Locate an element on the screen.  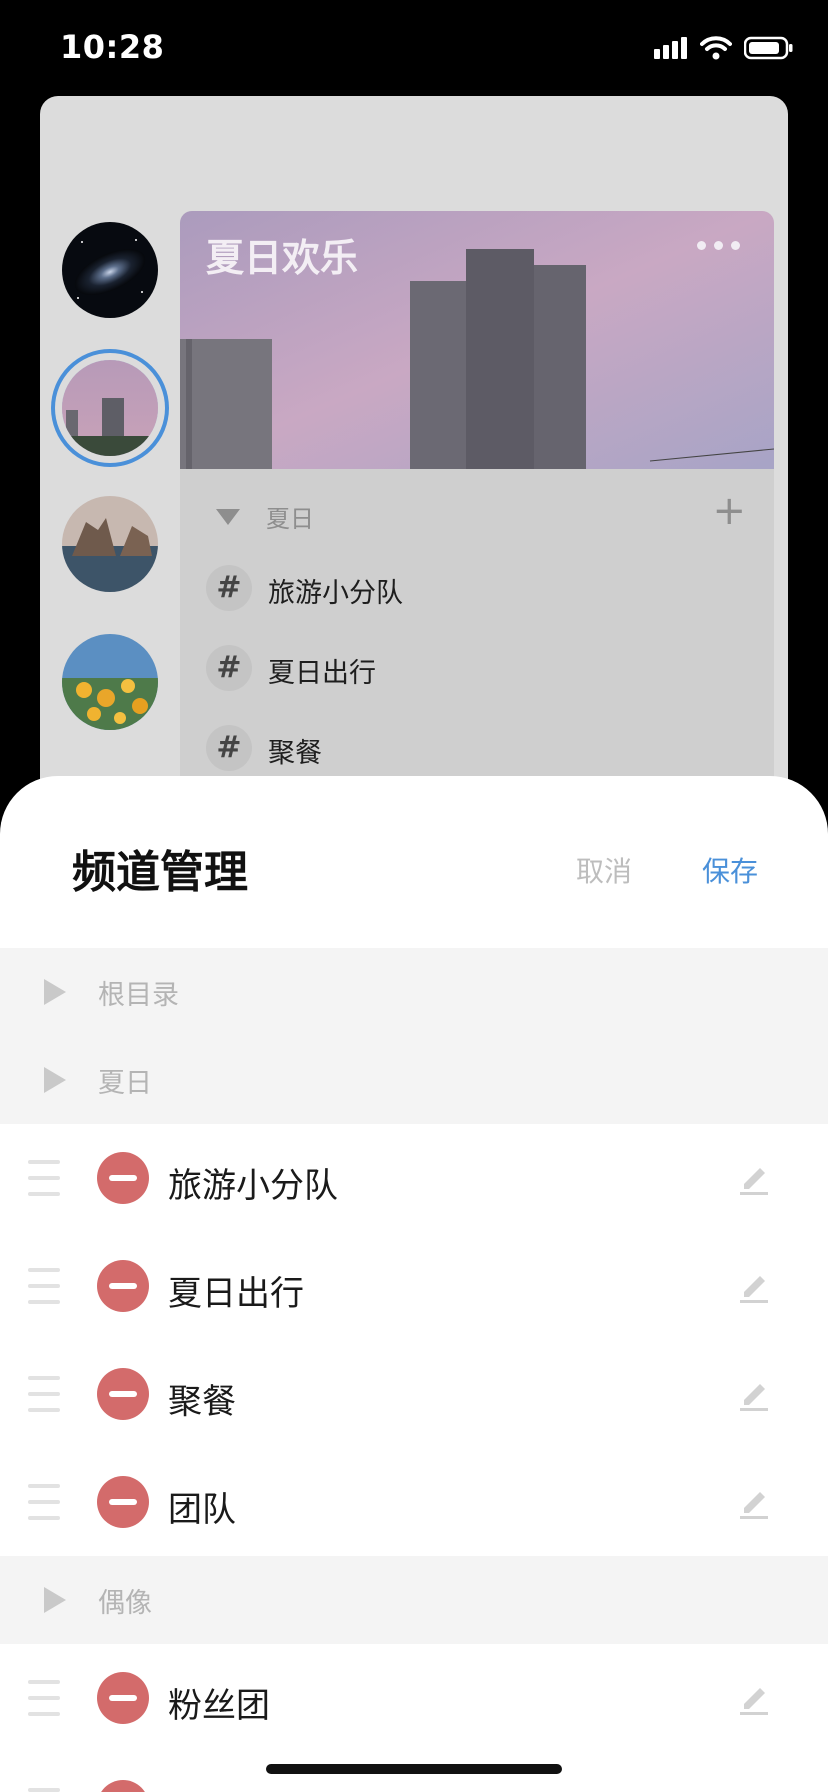
wifi-icon is located at coordinates (716, 48).